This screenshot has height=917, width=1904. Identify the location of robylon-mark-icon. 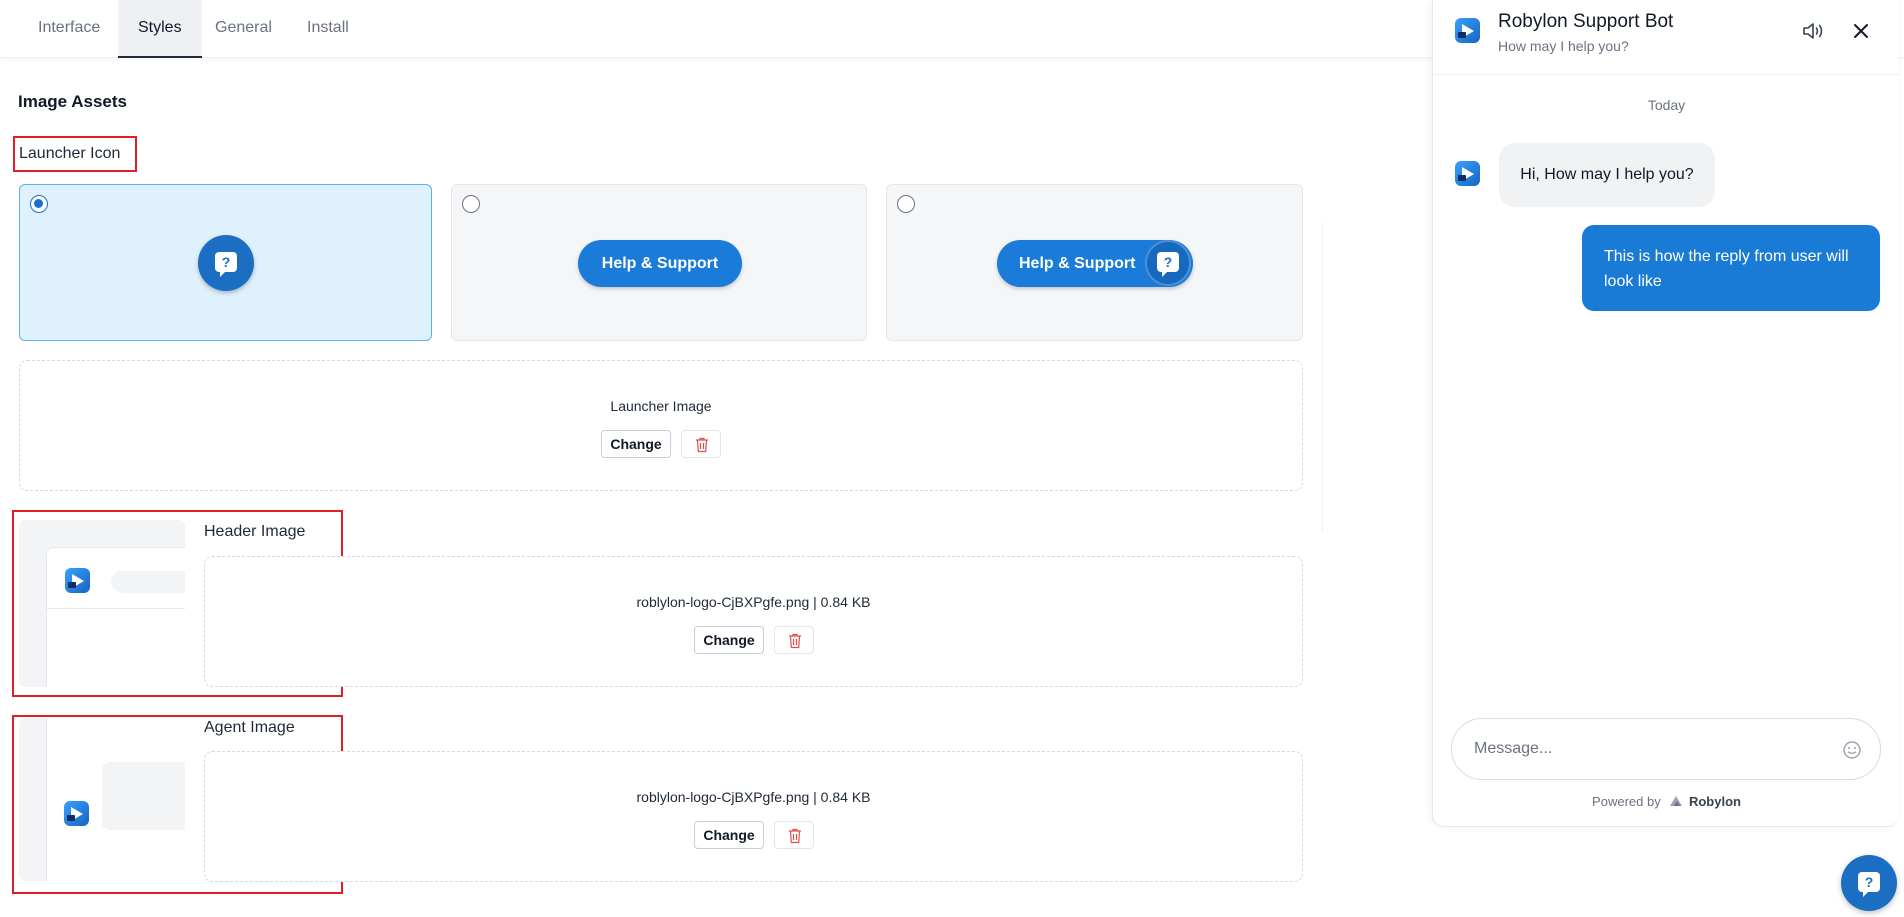
(1676, 801).